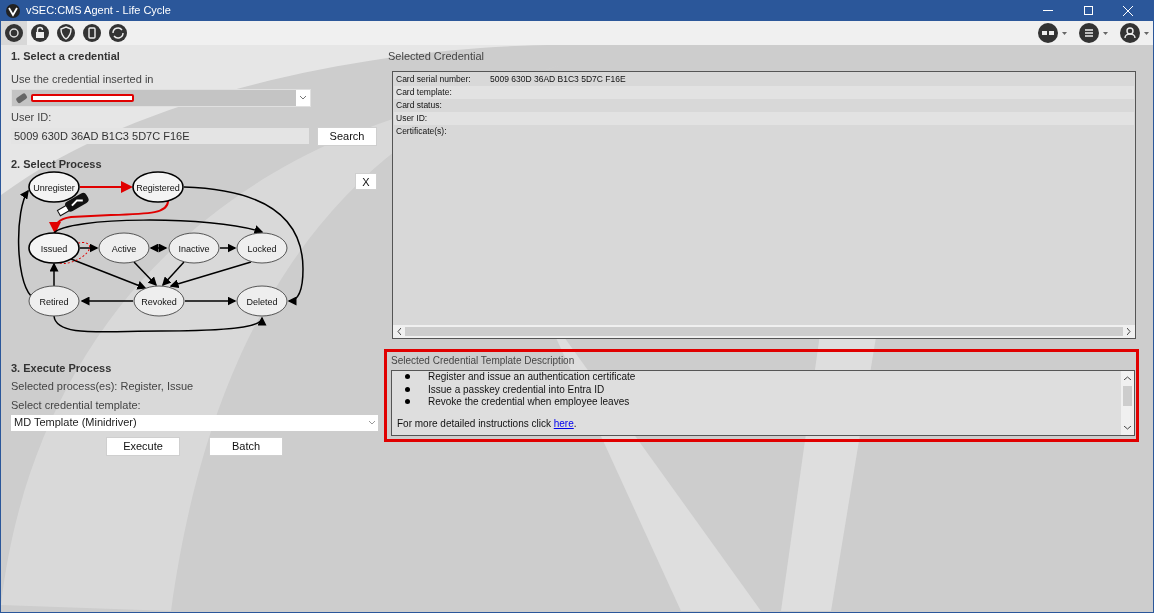 The image size is (1154, 613). Describe the element at coordinates (262, 301) in the screenshot. I see `state-node: Deleted` at that location.